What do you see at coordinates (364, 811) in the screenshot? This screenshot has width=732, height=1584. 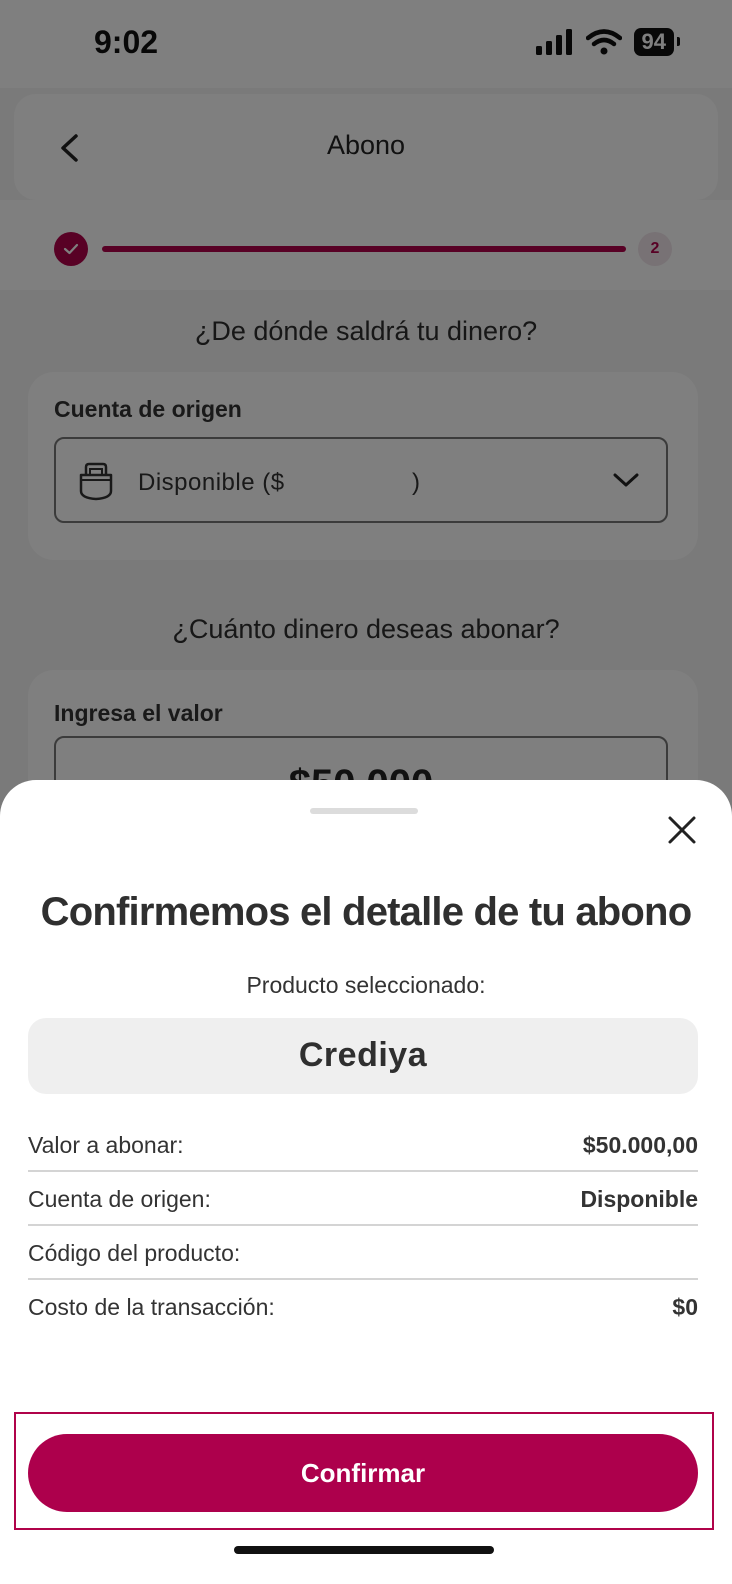 I see `sheet-grabber` at bounding box center [364, 811].